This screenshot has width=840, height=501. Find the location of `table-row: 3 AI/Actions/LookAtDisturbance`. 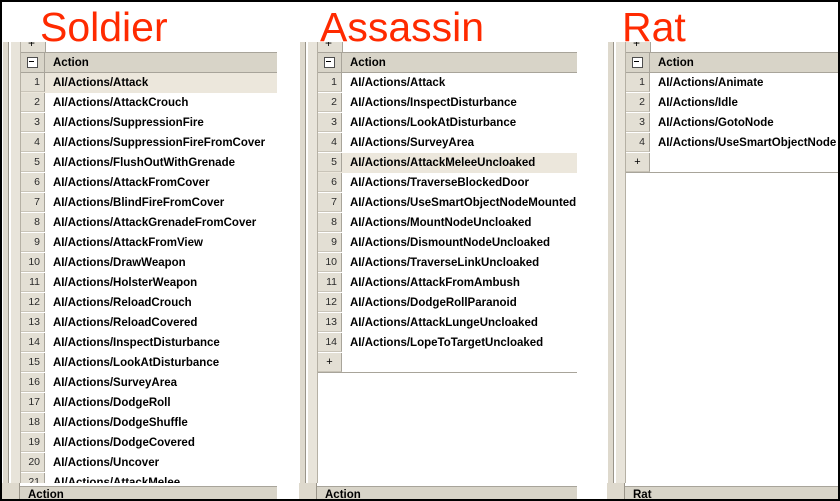

table-row: 3 AI/Actions/LookAtDisturbance is located at coordinates (447, 123).